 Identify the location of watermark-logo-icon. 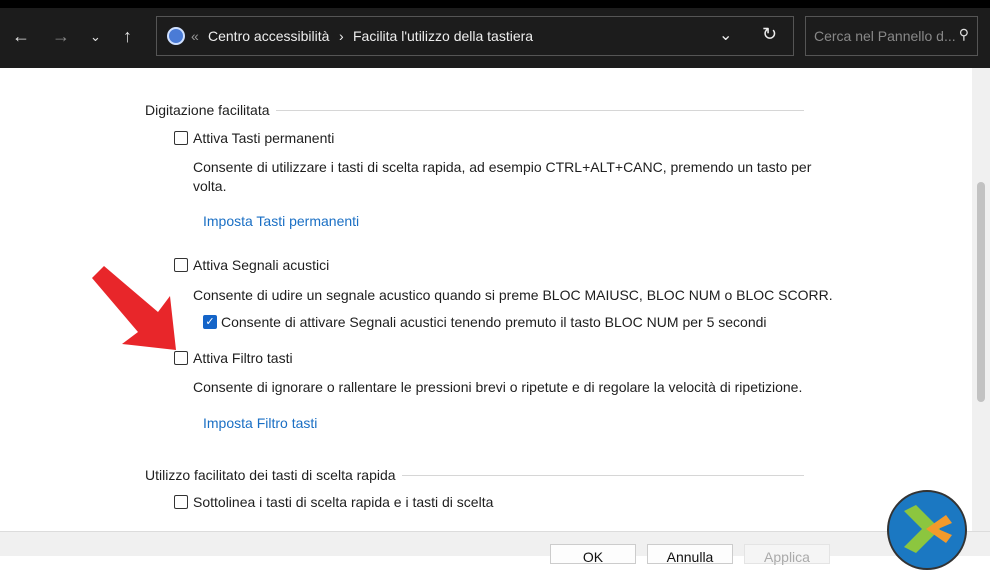
(927, 530).